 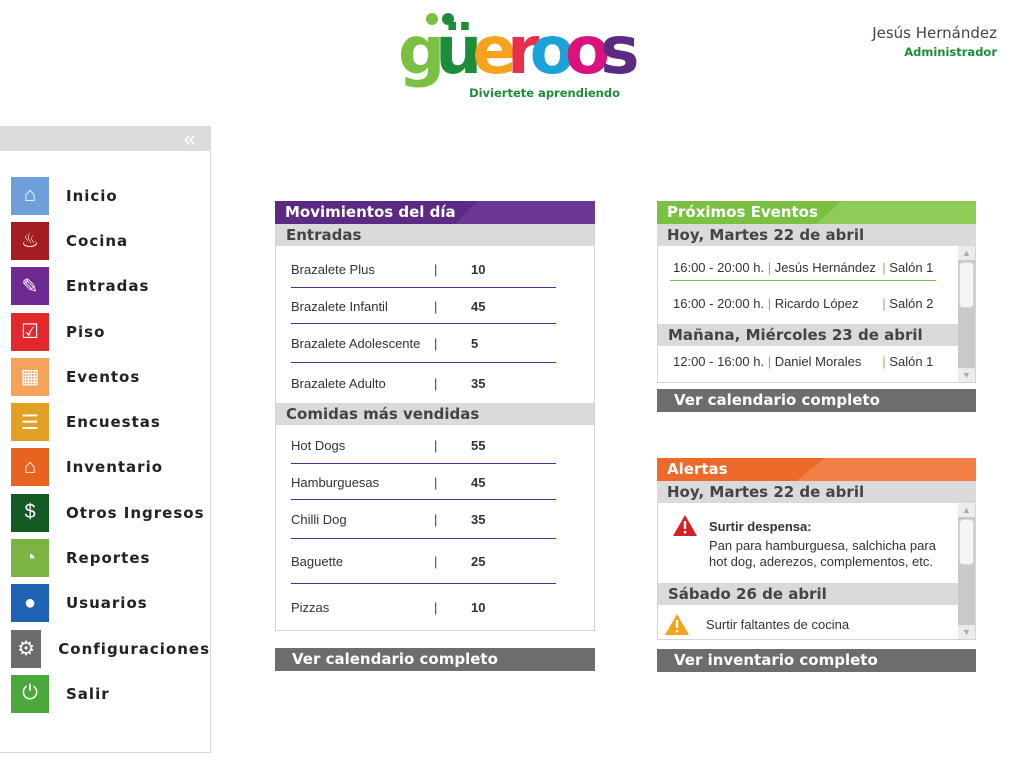 What do you see at coordinates (30, 376) in the screenshot?
I see `calendar-icon: ▦` at bounding box center [30, 376].